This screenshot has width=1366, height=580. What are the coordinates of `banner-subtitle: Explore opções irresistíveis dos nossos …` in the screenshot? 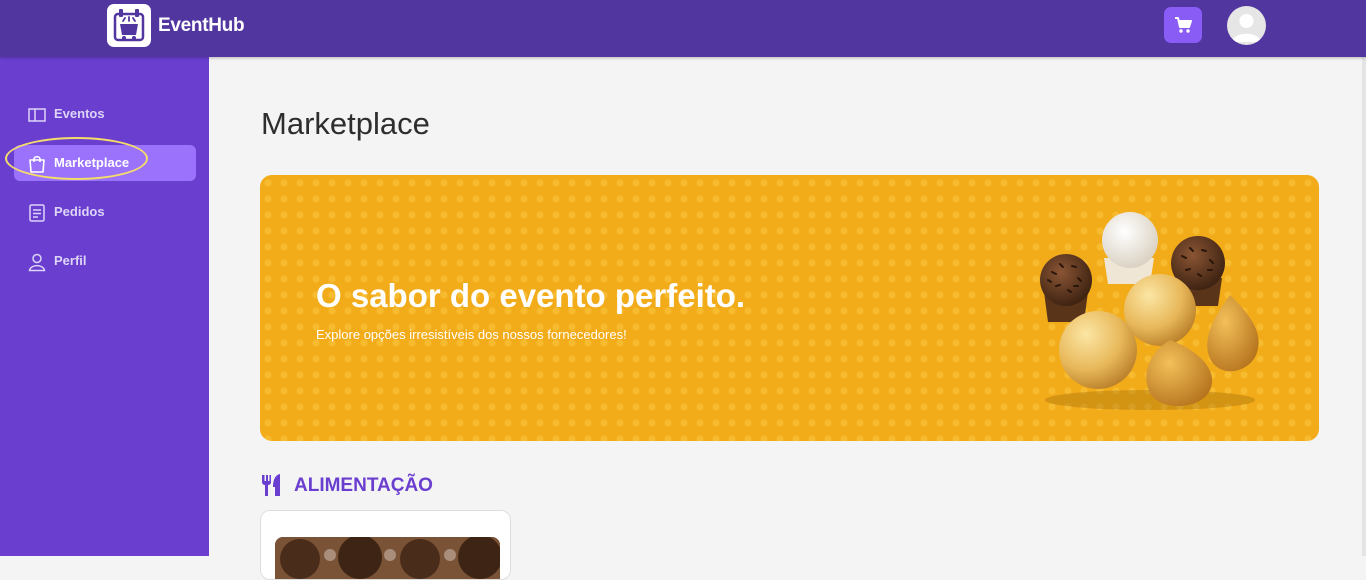 It's located at (471, 334).